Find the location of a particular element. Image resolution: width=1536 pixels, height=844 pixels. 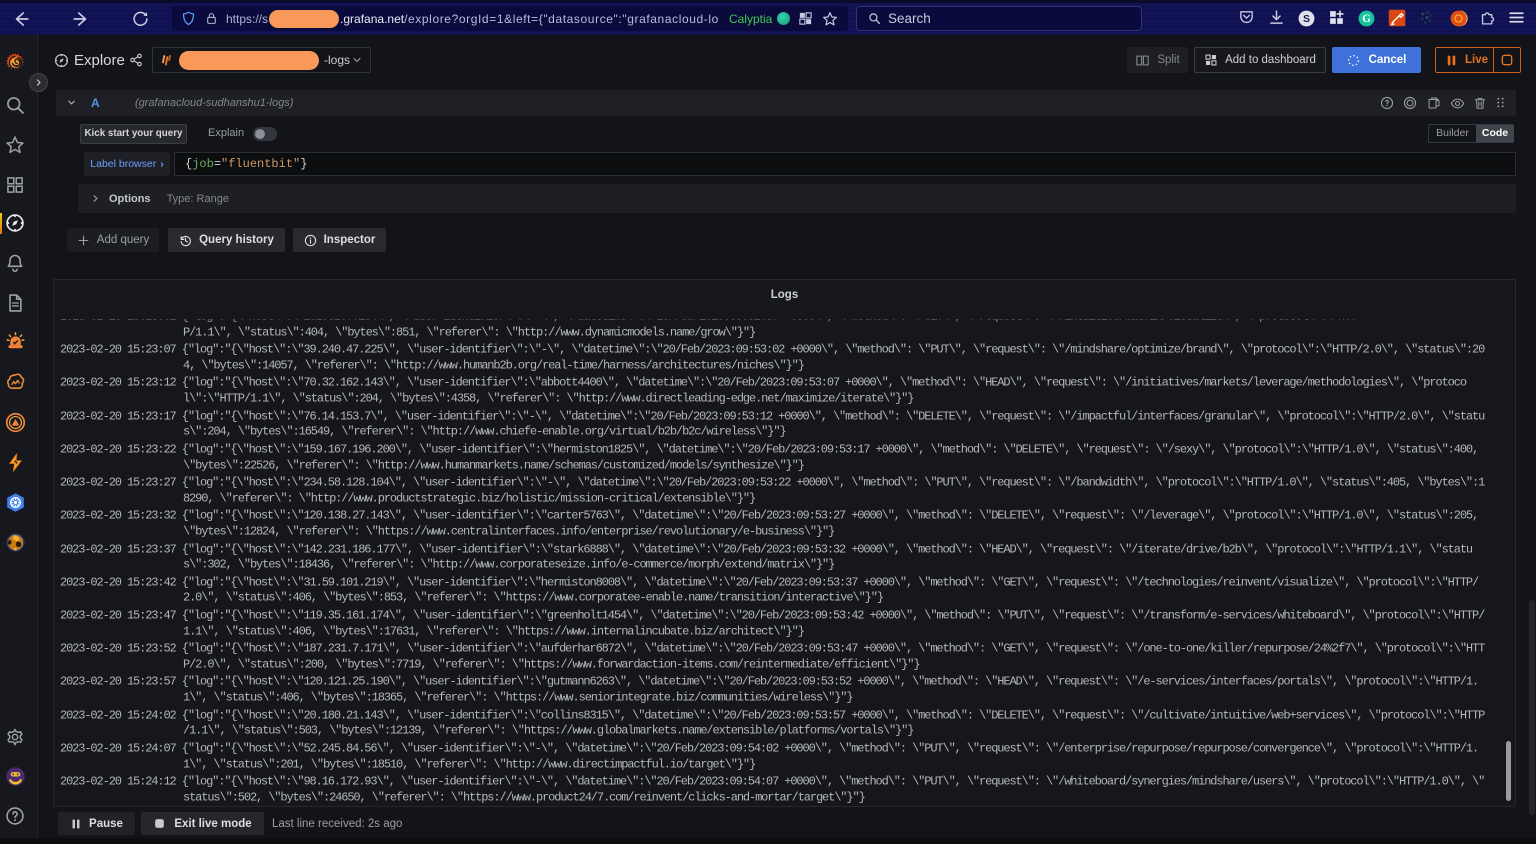

svg-text: S is located at coordinates (1306, 19).